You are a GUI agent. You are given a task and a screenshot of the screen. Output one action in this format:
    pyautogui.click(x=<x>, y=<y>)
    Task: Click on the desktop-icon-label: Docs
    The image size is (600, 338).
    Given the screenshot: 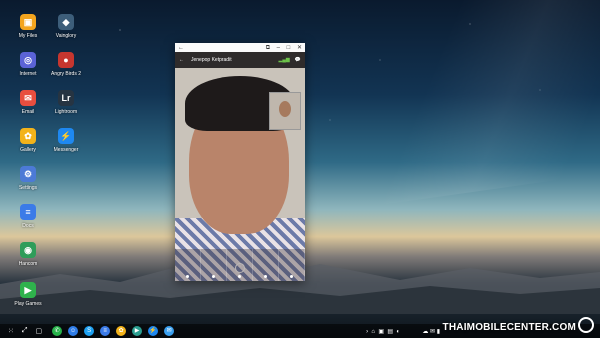 What is the action you would take?
    pyautogui.click(x=28, y=226)
    